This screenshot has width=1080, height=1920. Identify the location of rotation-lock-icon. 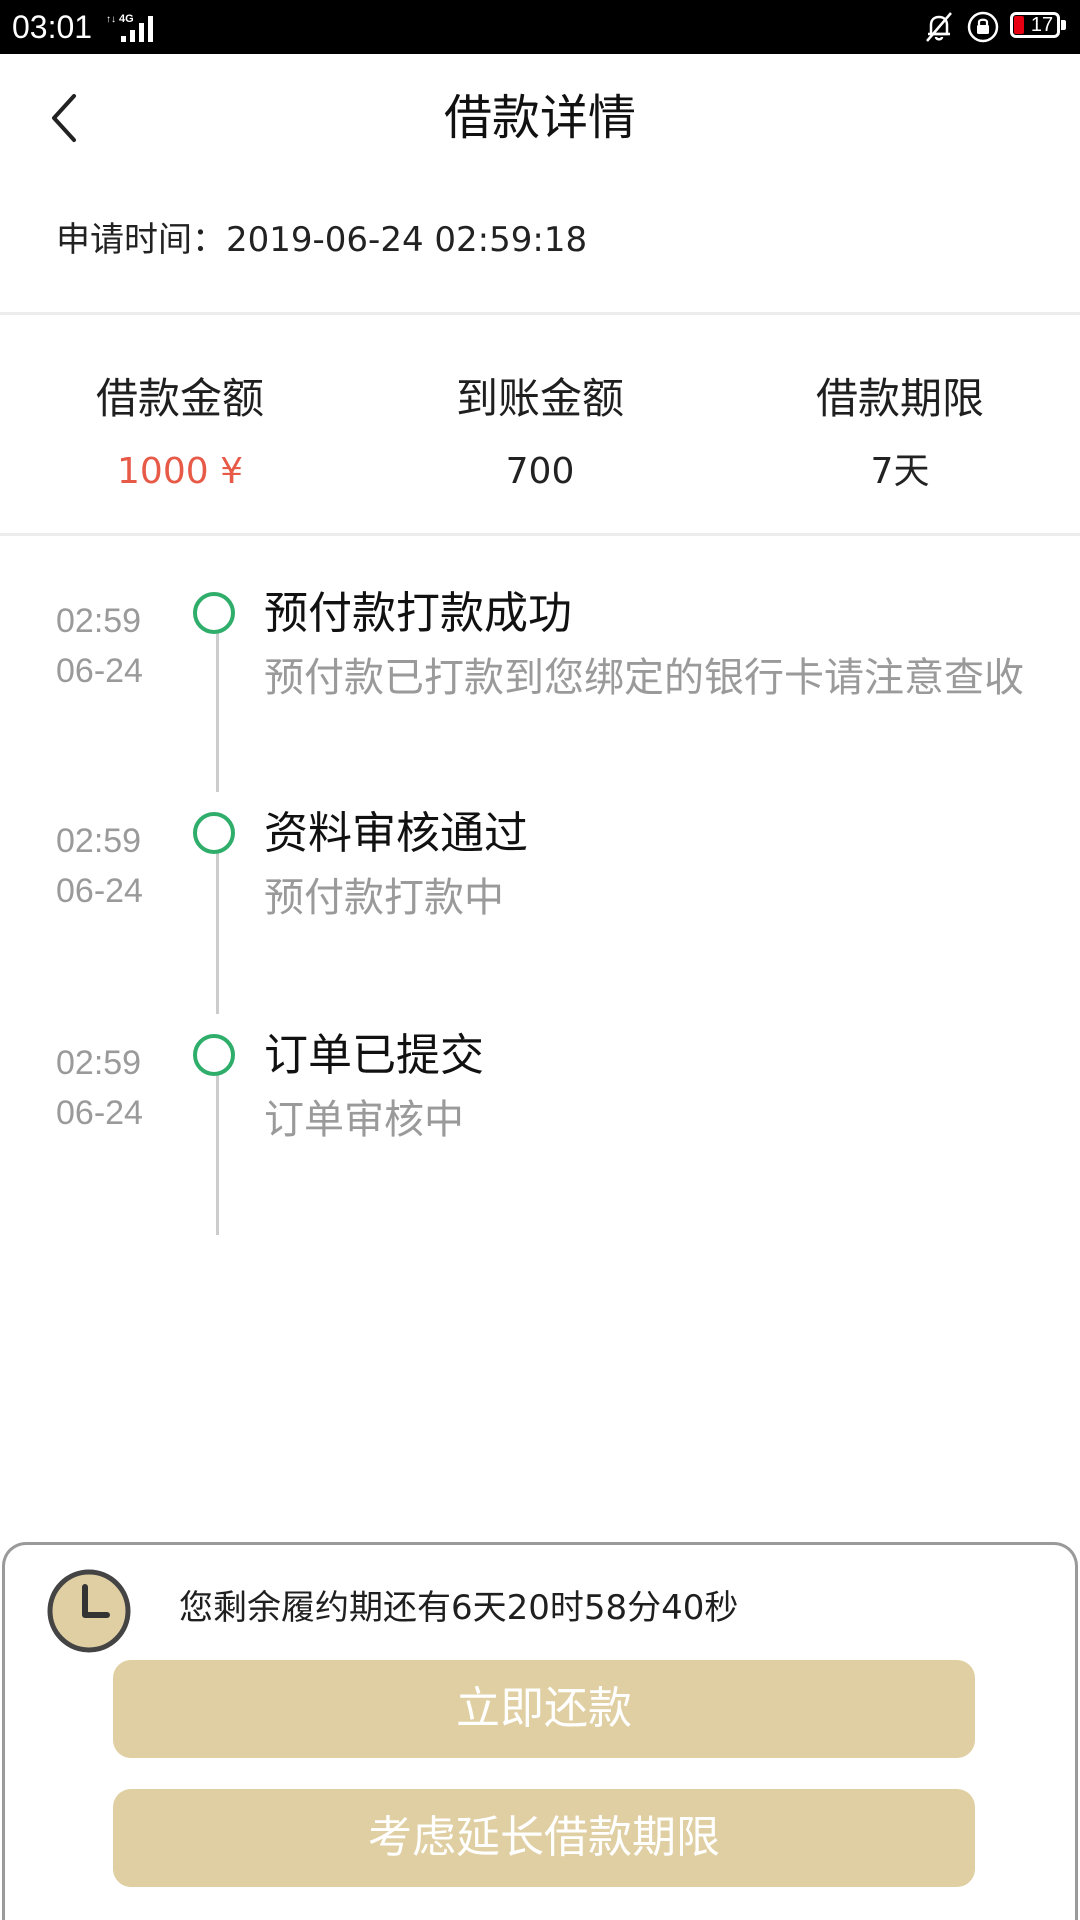
(983, 27).